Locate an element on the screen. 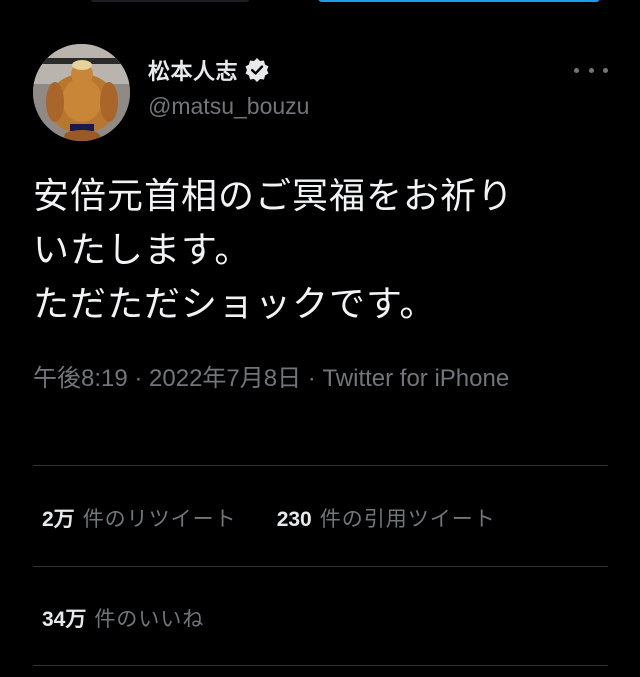 This screenshot has width=640, height=677. likes-stat: 34万 件のいいね is located at coordinates (123, 618).